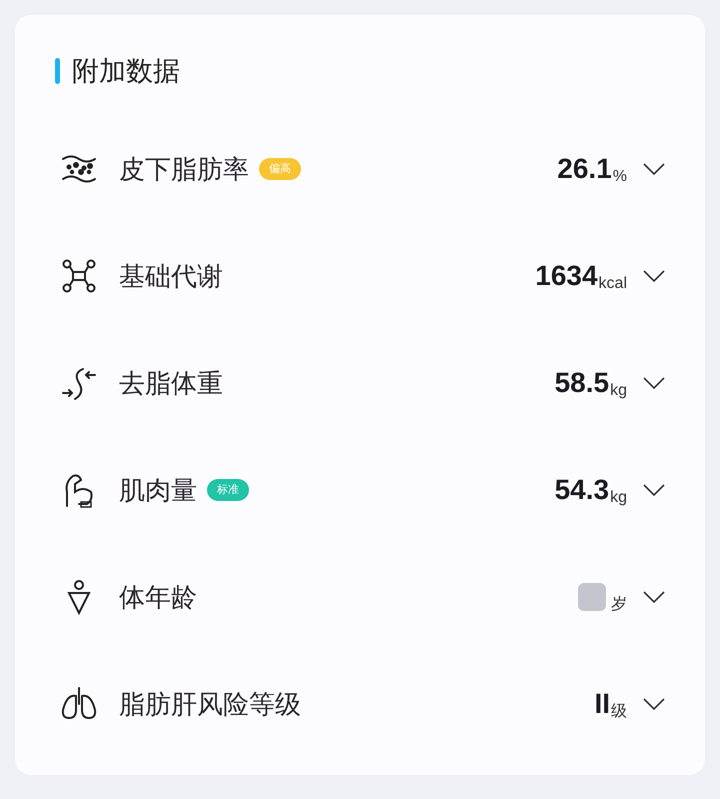  What do you see at coordinates (171, 383) in the screenshot?
I see `metric-label: 去脂体重` at bounding box center [171, 383].